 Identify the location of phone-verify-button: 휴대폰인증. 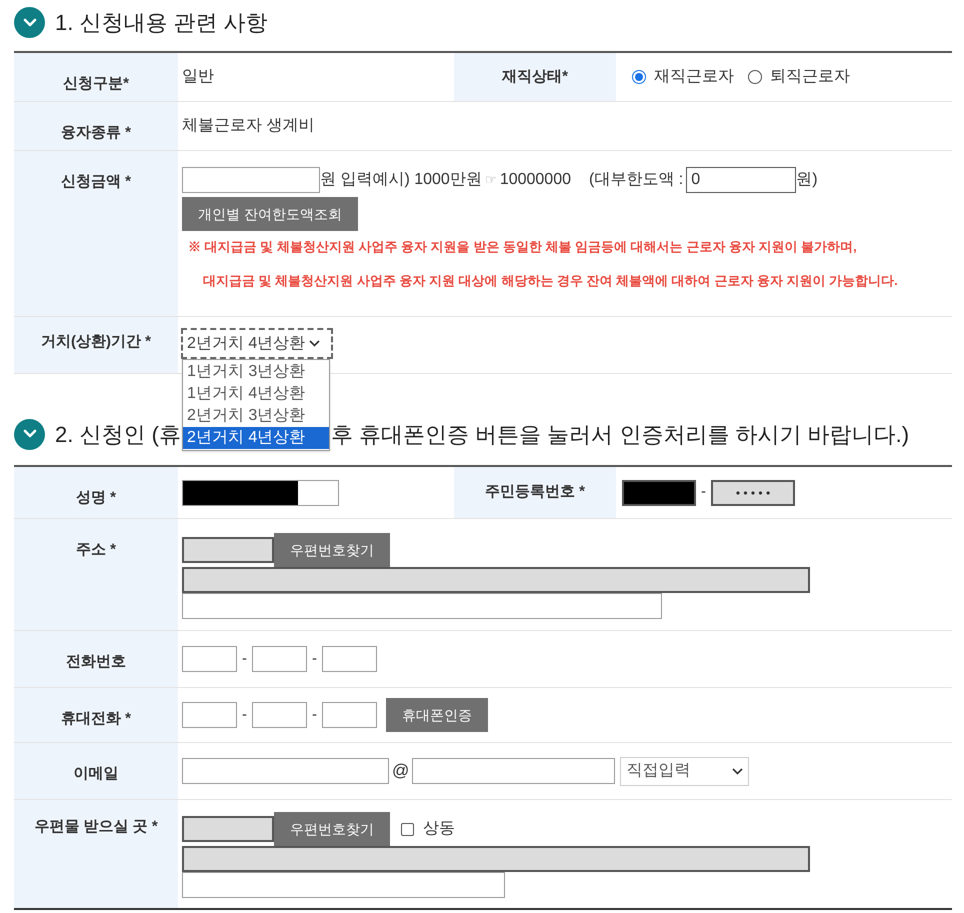
(437, 715).